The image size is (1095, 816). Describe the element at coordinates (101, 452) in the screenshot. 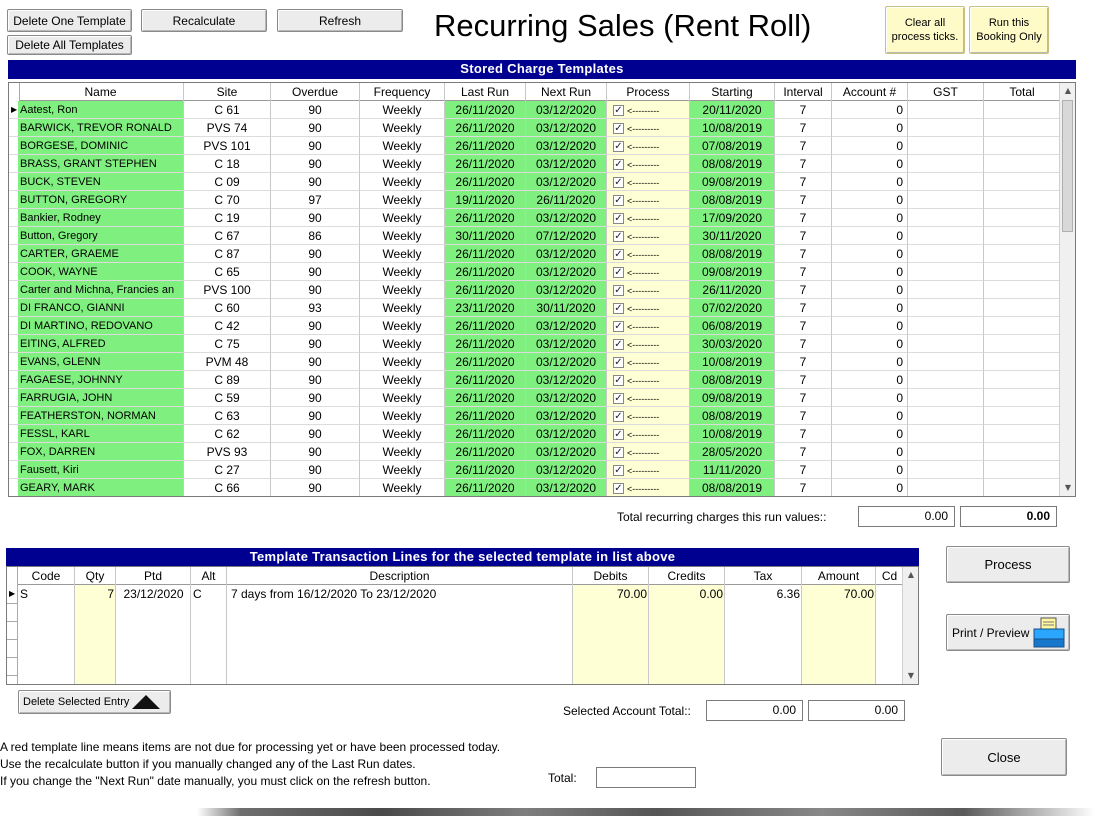

I see `table-cell: FOX, DARREN` at that location.